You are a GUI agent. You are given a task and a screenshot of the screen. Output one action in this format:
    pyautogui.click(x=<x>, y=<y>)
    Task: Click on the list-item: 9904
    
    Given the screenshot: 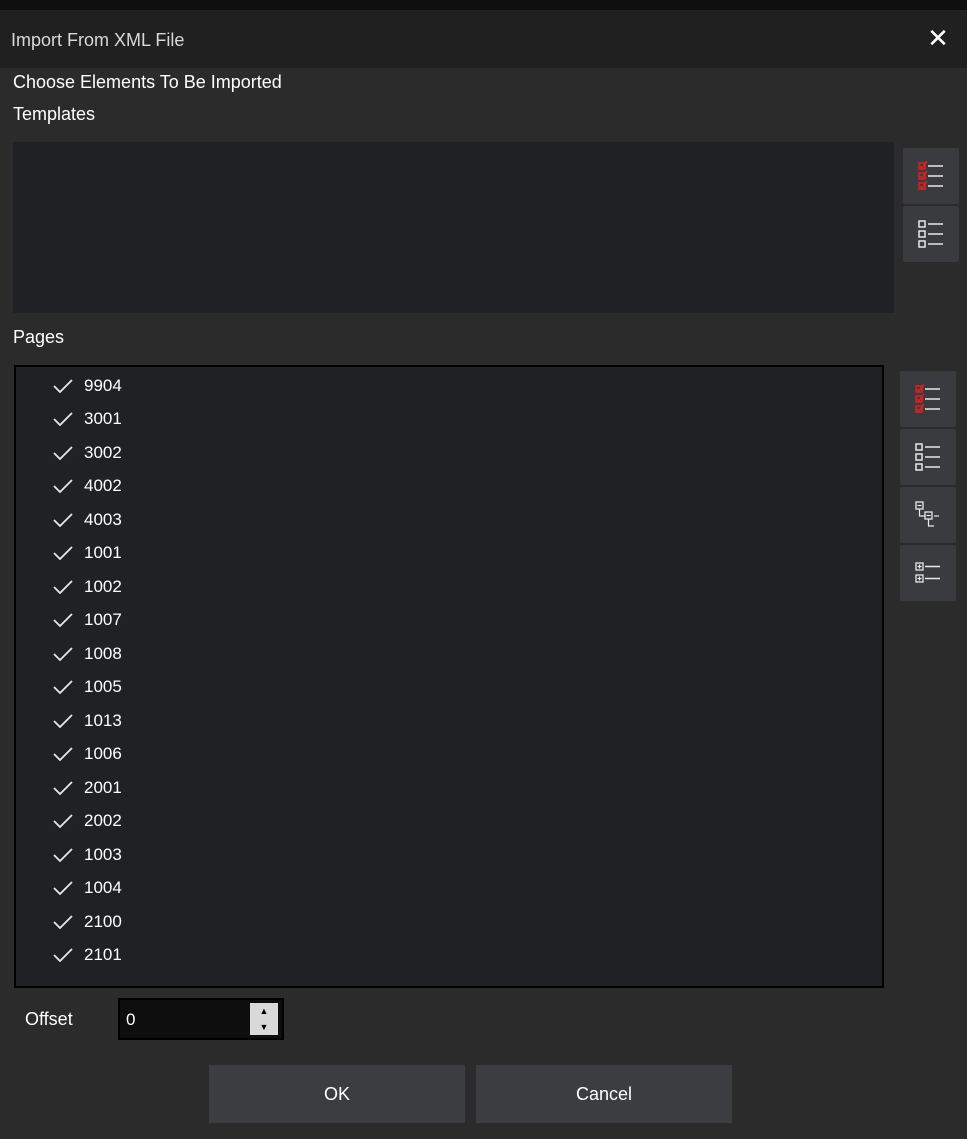 What is the action you would take?
    pyautogui.click(x=449, y=386)
    